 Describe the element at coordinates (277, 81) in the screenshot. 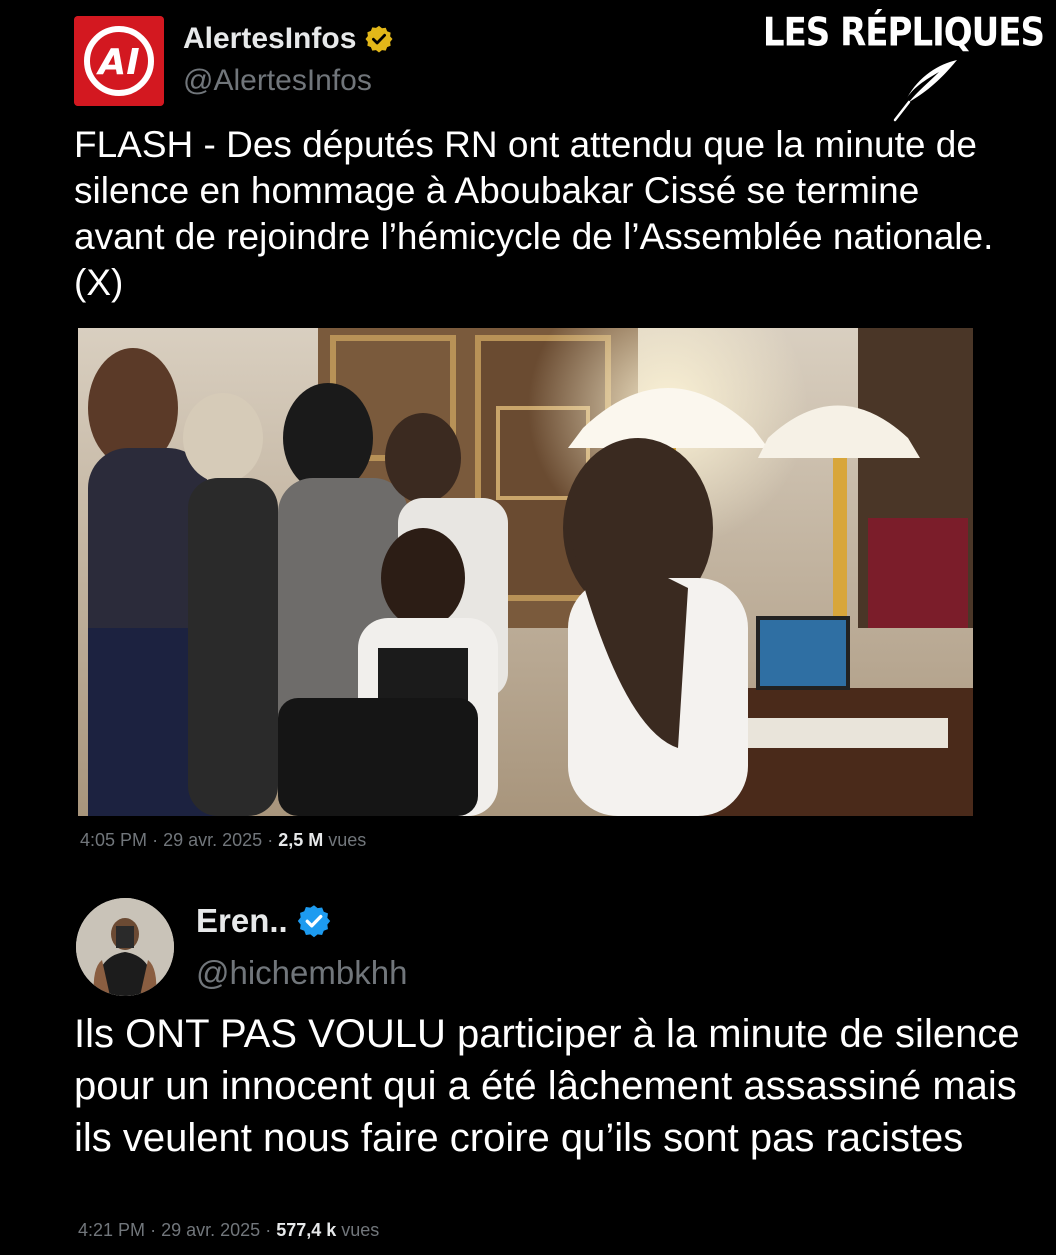

I see `author-handle: @AlertesInfos` at that location.